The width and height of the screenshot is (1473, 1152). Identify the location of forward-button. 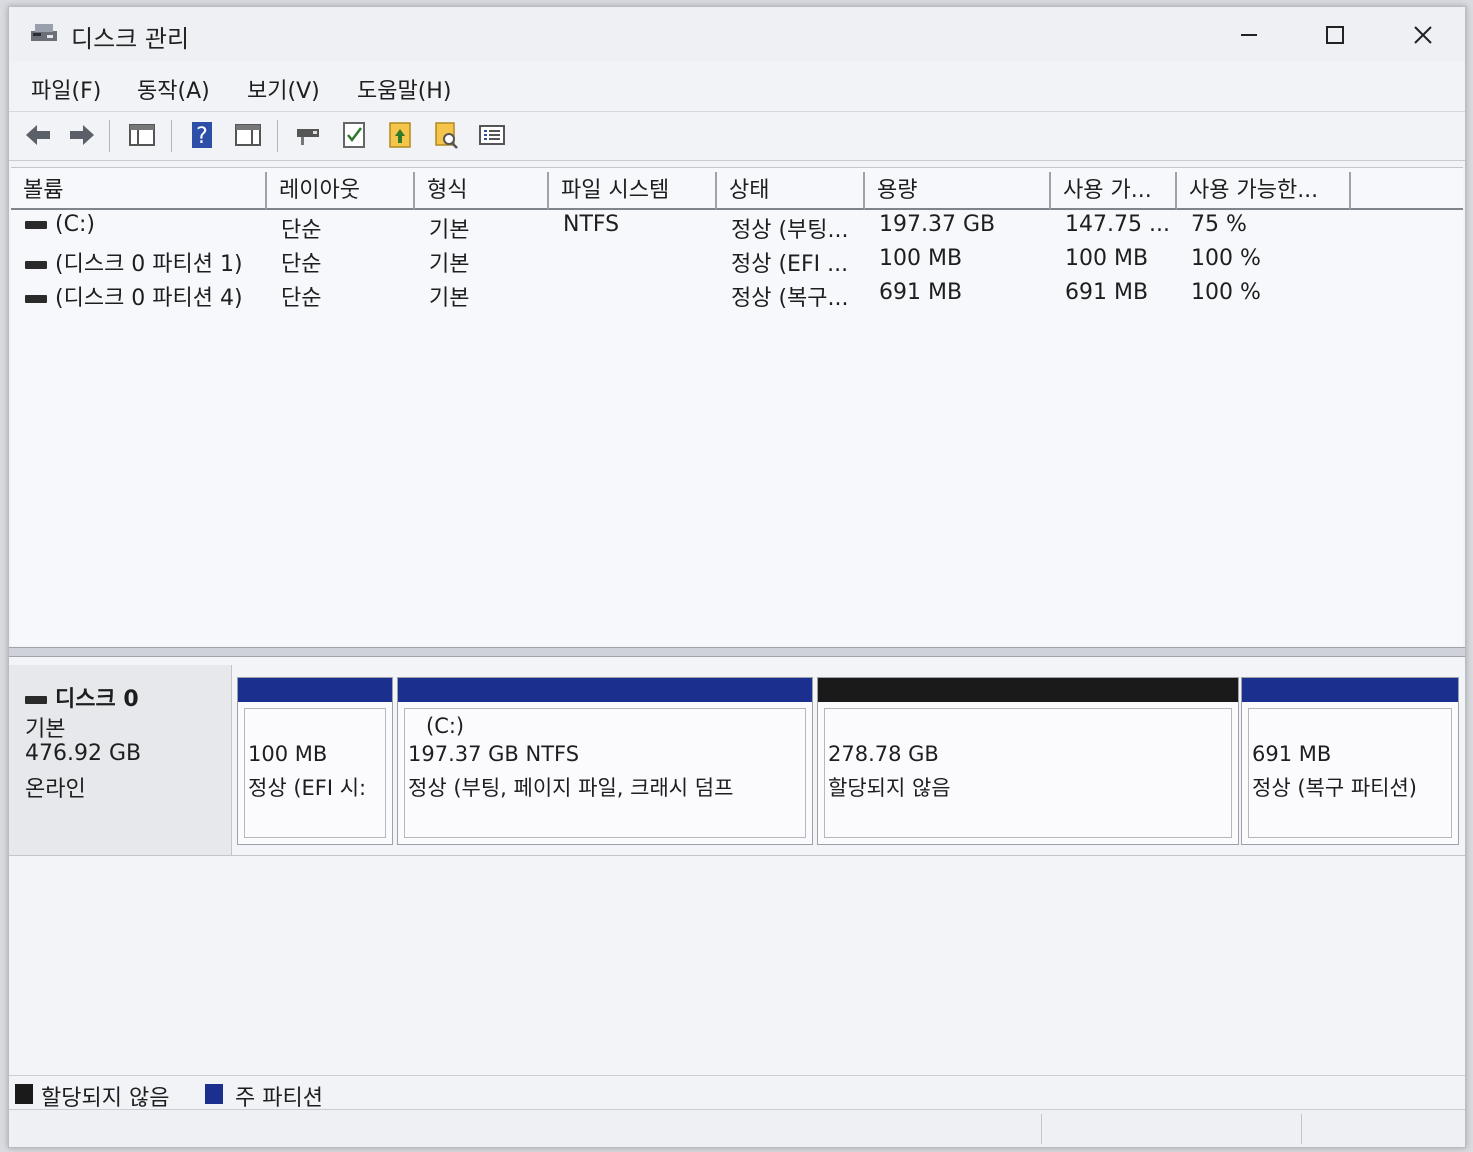
(82, 135).